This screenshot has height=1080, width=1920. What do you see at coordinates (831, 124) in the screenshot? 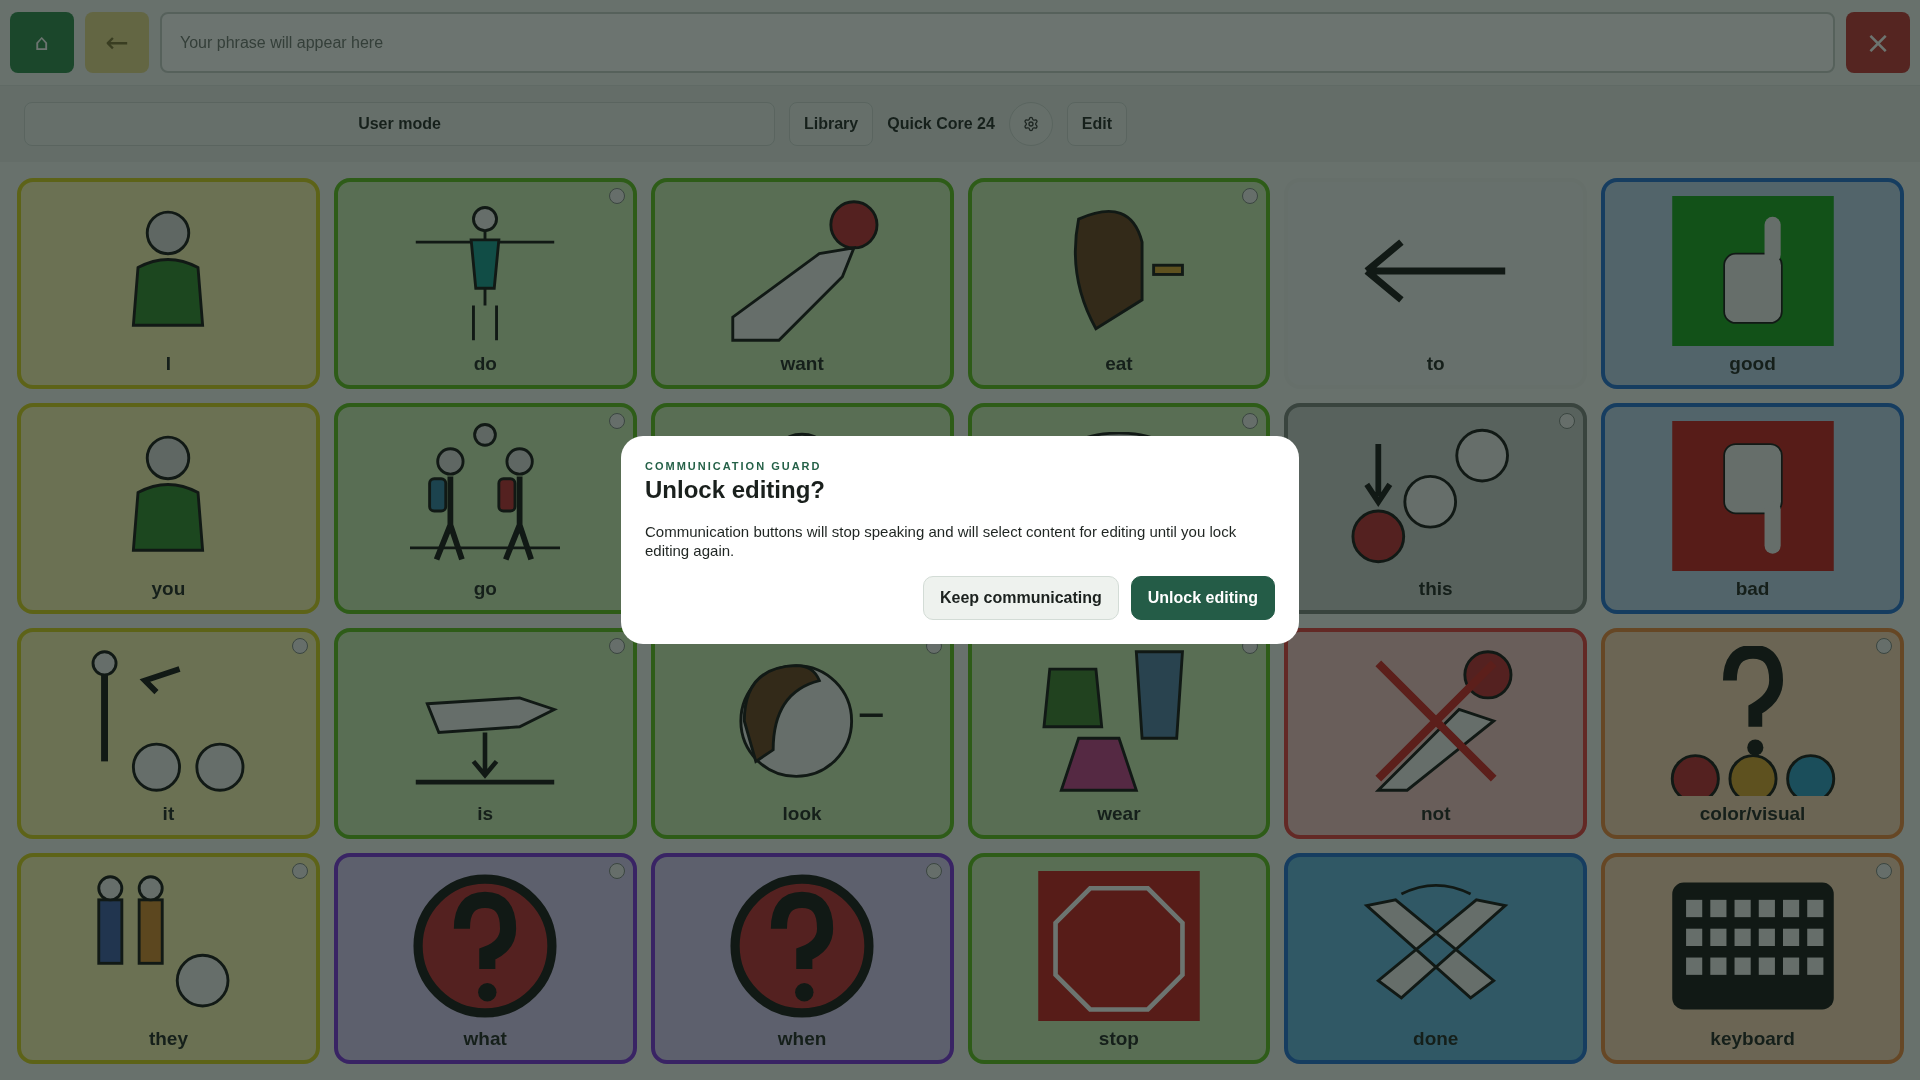
I see `library-button: Library` at bounding box center [831, 124].